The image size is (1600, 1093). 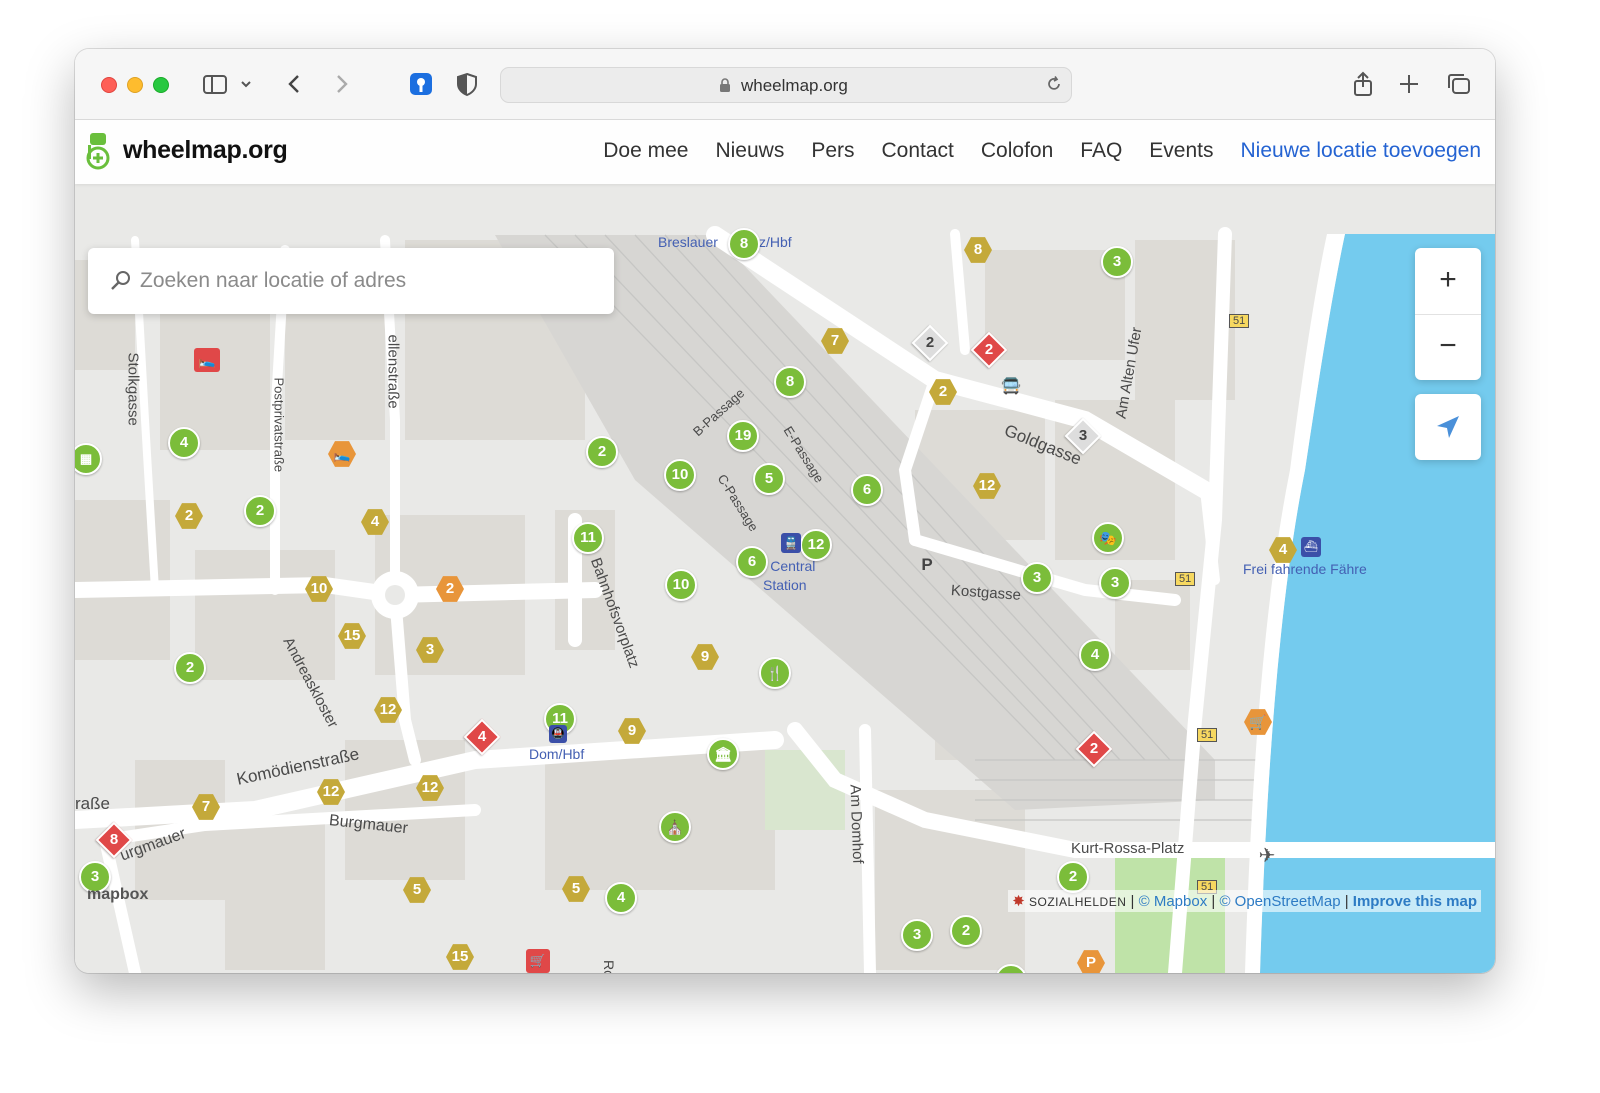 I want to click on close-window-button, so click(x=109, y=85).